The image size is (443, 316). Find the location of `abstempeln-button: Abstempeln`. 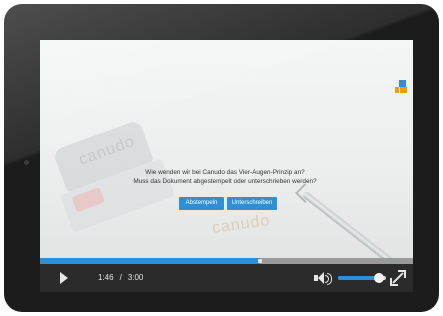

abstempeln-button: Abstempeln is located at coordinates (201, 203).